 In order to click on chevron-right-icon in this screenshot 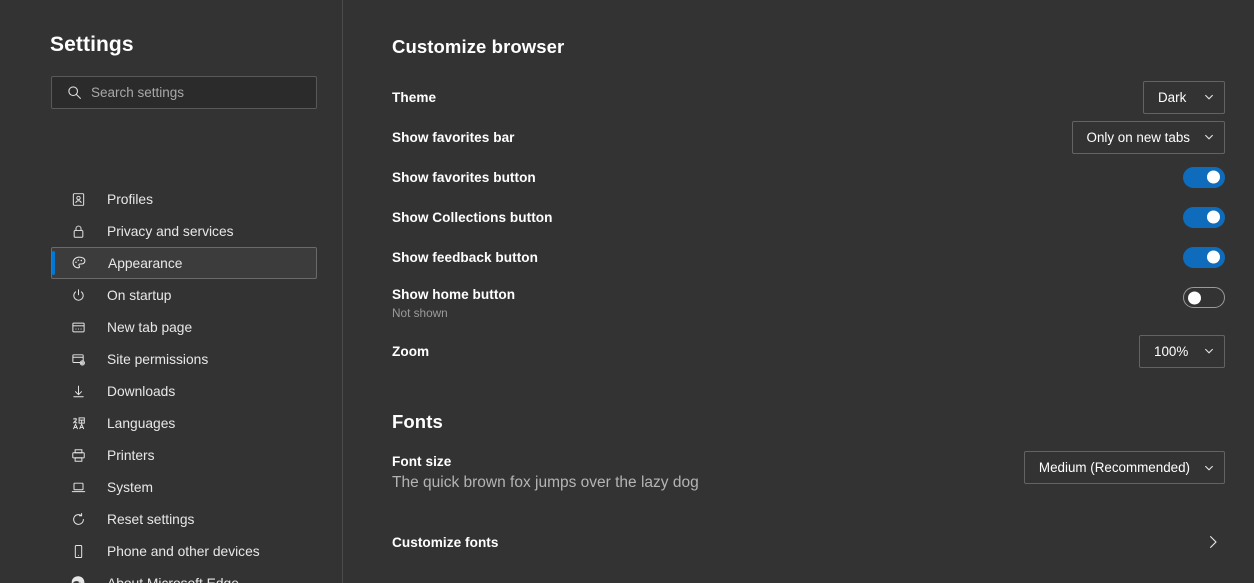, I will do `click(1213, 542)`.